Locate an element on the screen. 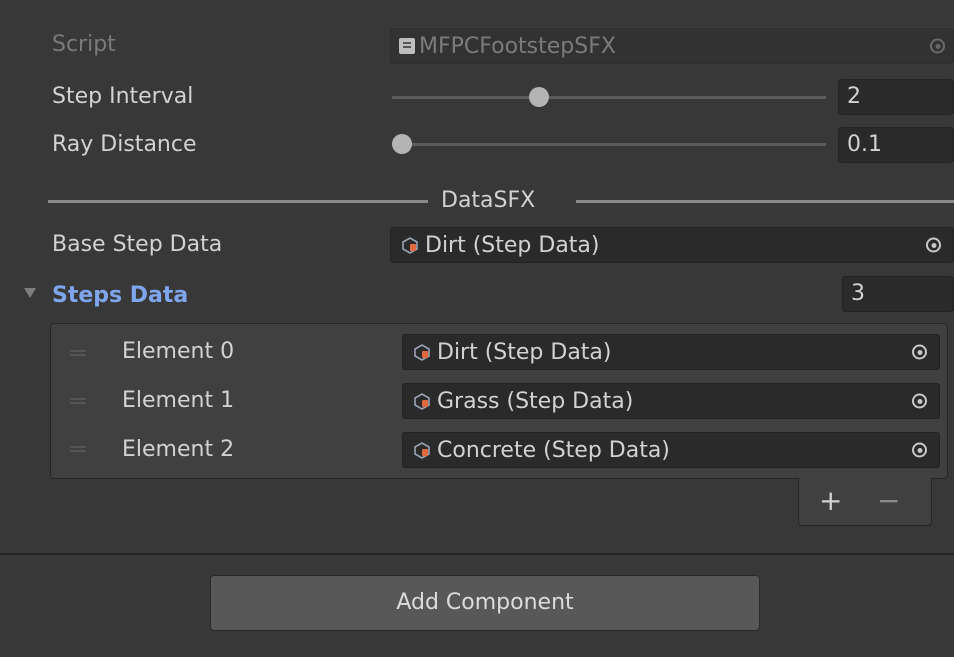  list-footer: + − is located at coordinates (865, 502).